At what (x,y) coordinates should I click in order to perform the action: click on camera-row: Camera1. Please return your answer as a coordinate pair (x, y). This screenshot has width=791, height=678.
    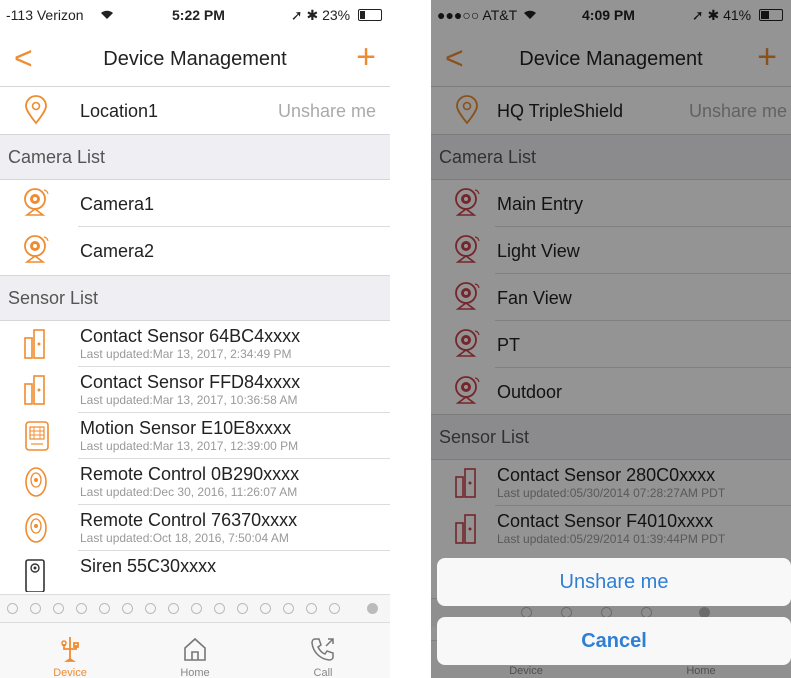
    Looking at the image, I should click on (195, 203).